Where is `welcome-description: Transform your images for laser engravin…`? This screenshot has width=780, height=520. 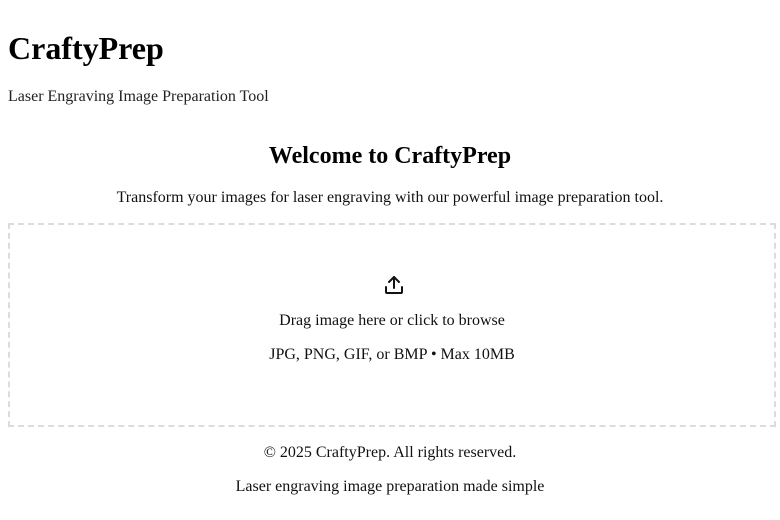
welcome-description: Transform your images for laser engravin… is located at coordinates (390, 197).